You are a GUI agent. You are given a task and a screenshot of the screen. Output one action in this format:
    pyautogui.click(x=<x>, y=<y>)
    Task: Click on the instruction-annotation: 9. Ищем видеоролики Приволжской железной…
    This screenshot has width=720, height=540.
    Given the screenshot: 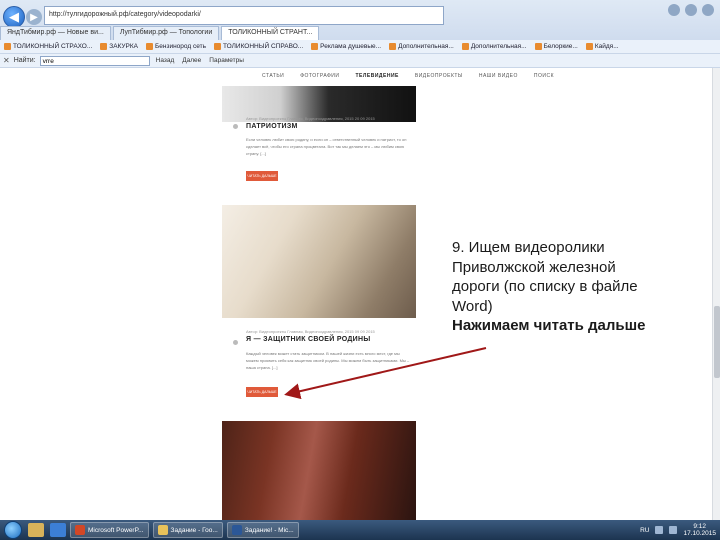 What is the action you would take?
    pyautogui.click(x=572, y=287)
    